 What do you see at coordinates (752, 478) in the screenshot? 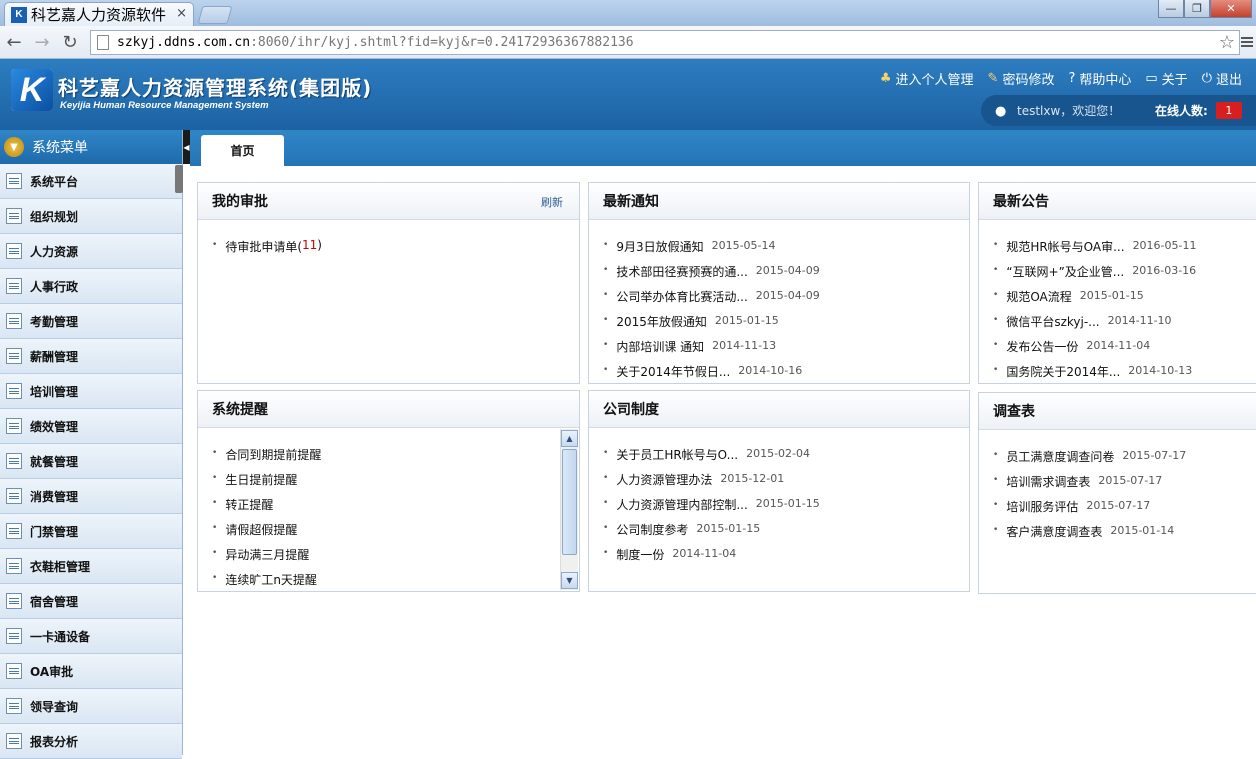
I see `item-date: 2015-12-01` at bounding box center [752, 478].